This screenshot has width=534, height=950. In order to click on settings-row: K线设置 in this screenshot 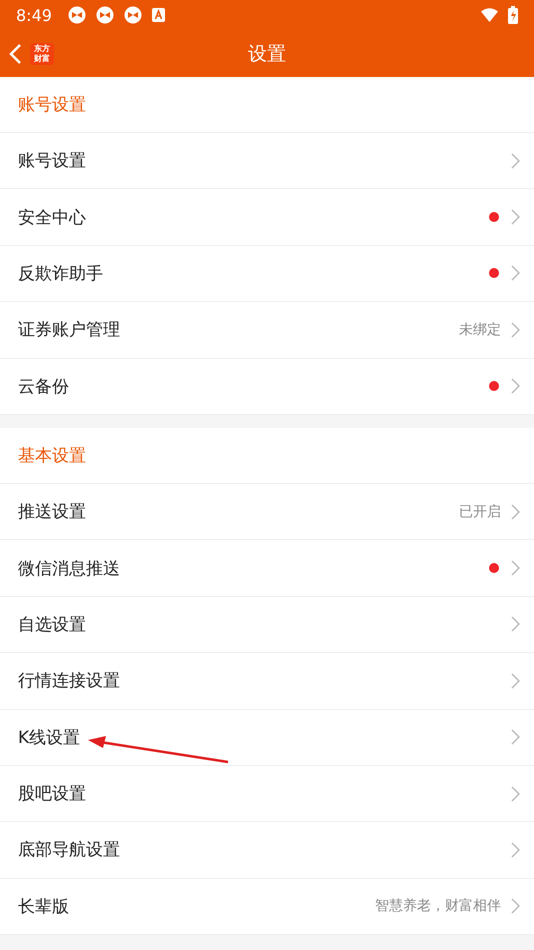, I will do `click(267, 738)`.